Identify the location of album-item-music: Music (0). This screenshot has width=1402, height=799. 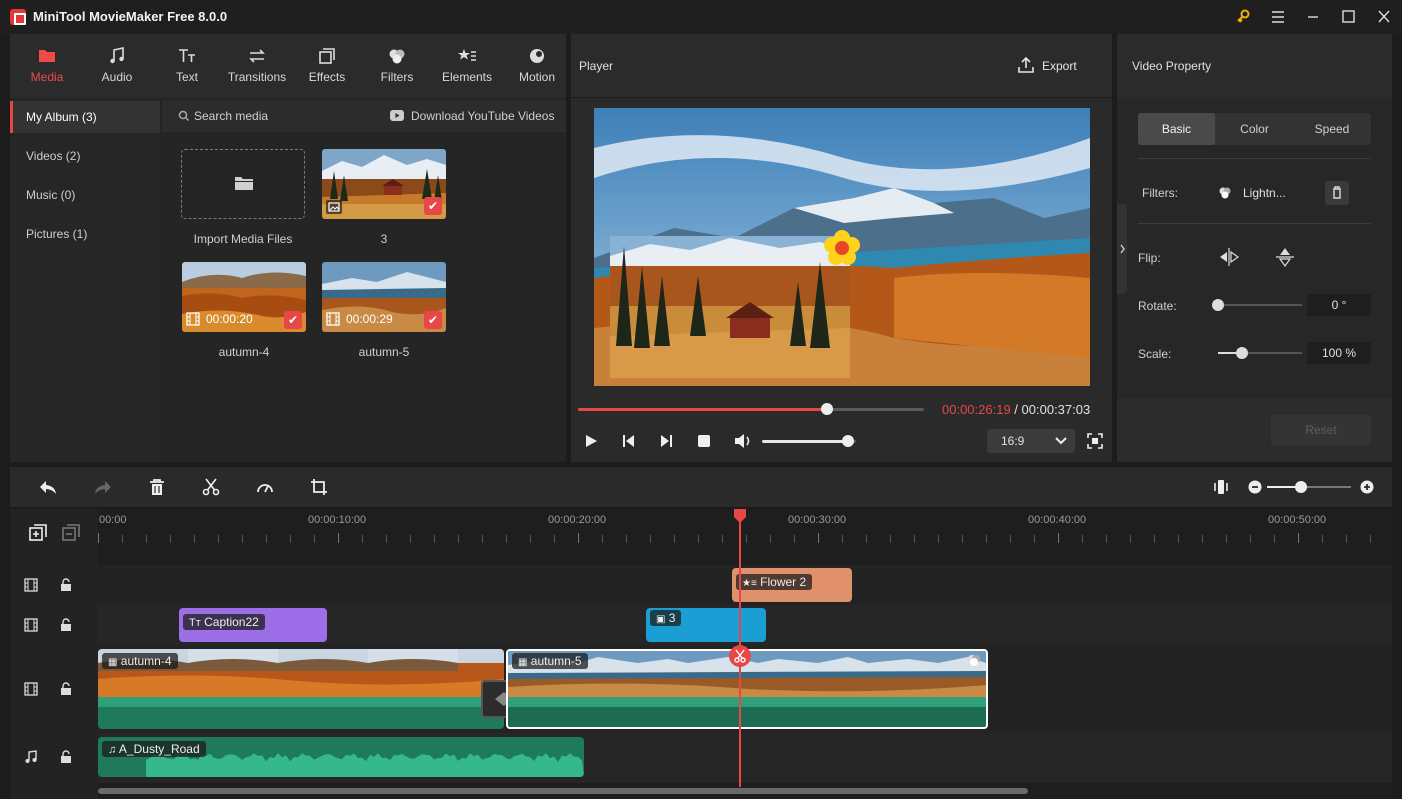
(85, 195).